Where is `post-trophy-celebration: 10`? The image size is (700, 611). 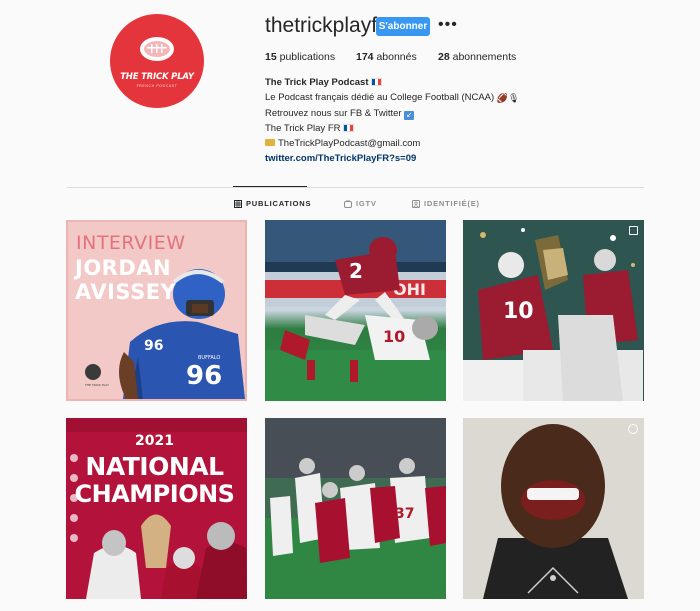
post-trophy-celebration: 10 is located at coordinates (553, 310).